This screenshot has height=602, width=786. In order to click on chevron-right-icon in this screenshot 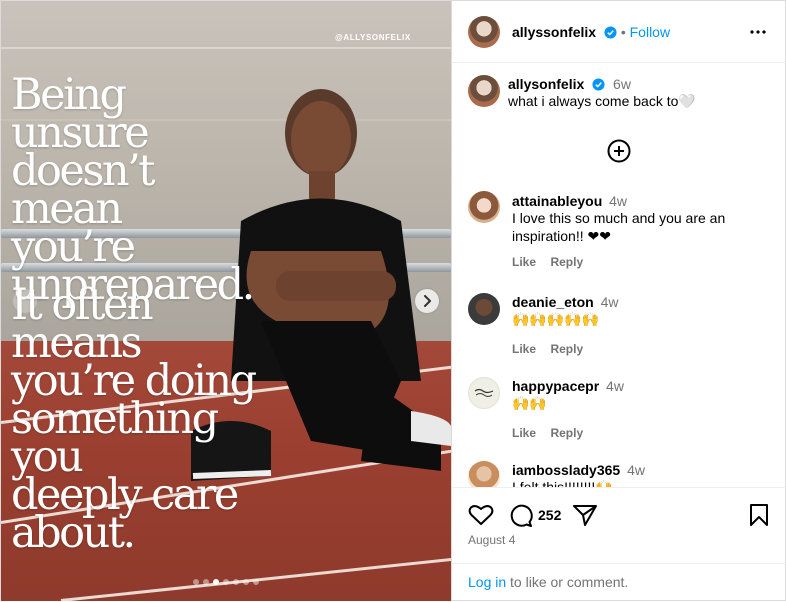, I will do `click(427, 301)`.